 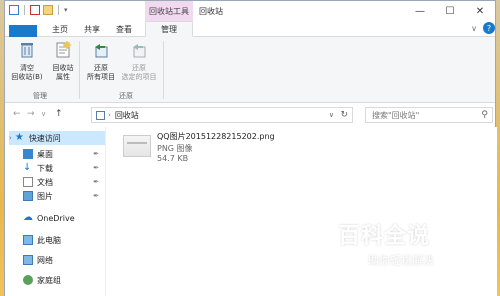 I want to click on title-bar: ▾ 回收站工具 回收站 — ☐ ✕, so click(x=250, y=11).